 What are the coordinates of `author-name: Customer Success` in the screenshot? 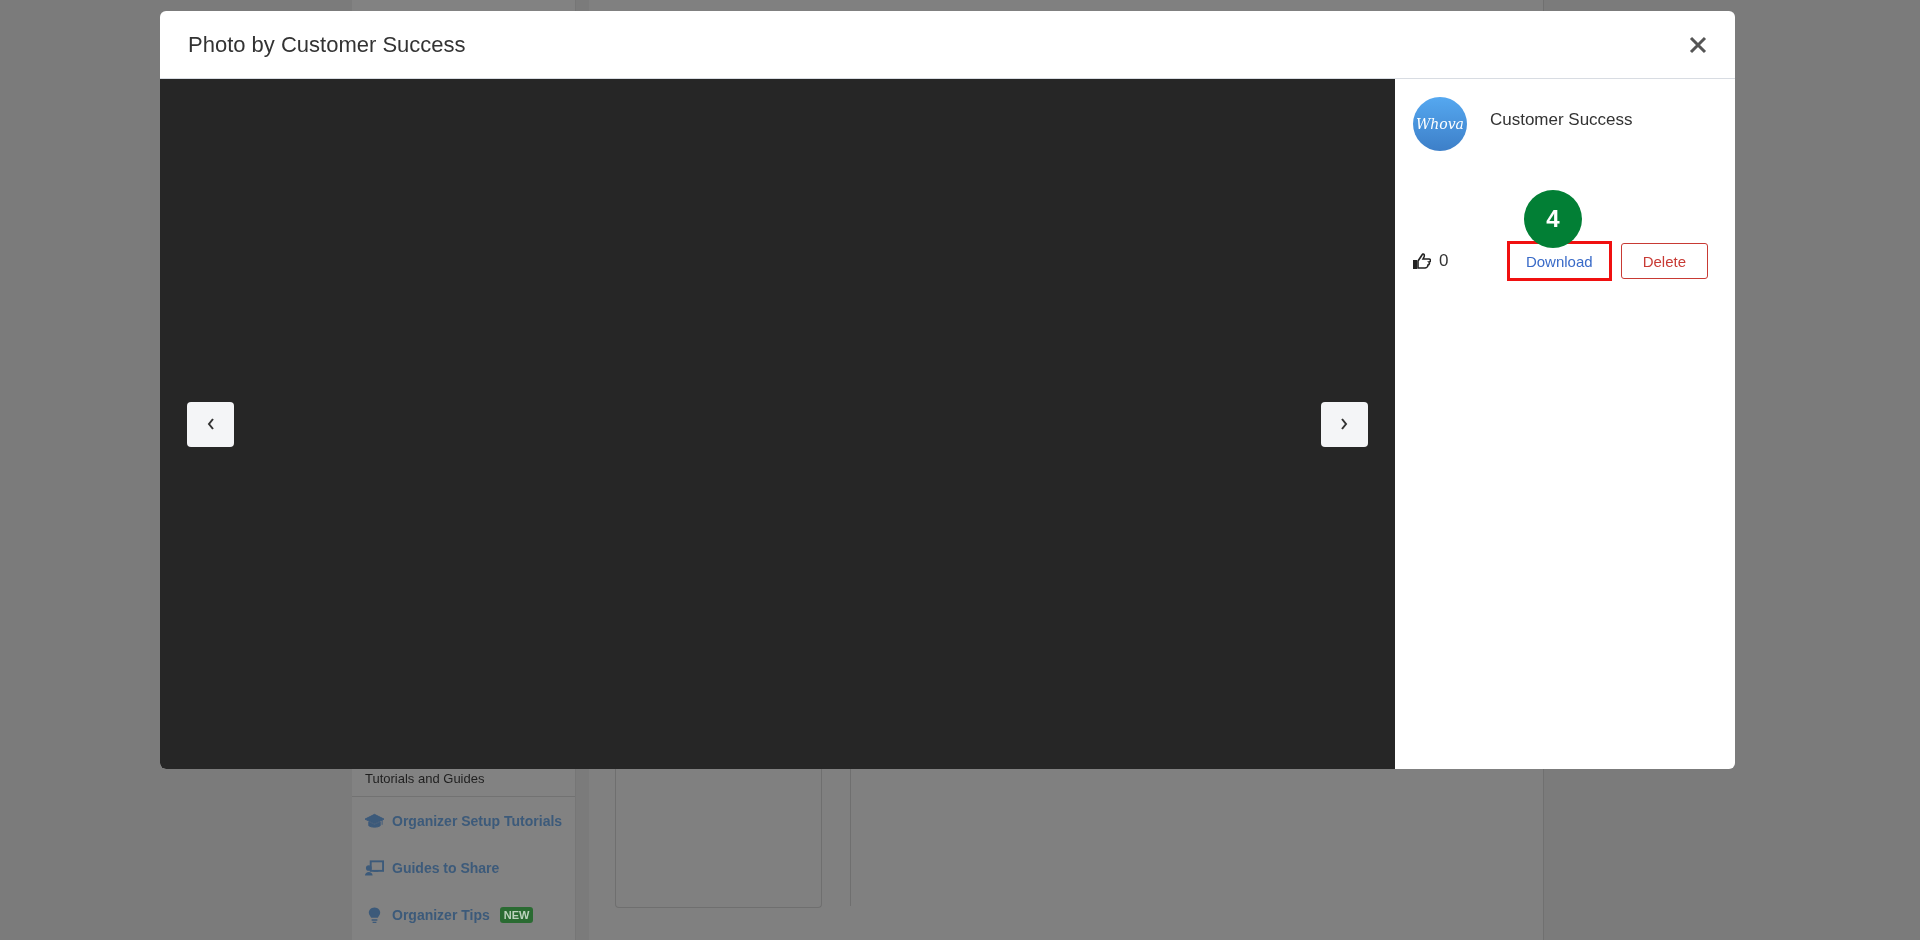 It's located at (1561, 120).